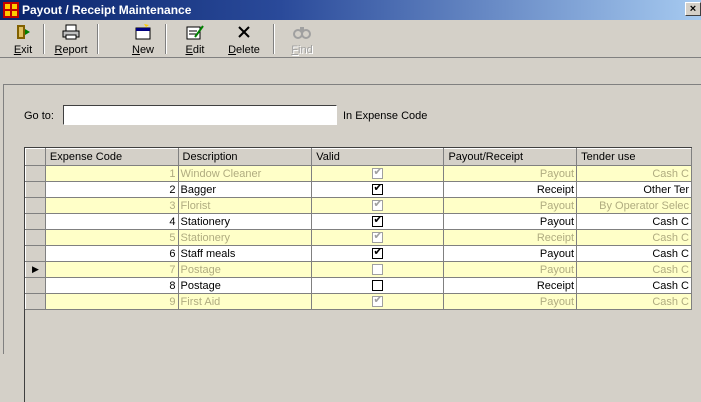 Image resolution: width=701 pixels, height=402 pixels. I want to click on report-button: Report, so click(71, 39).